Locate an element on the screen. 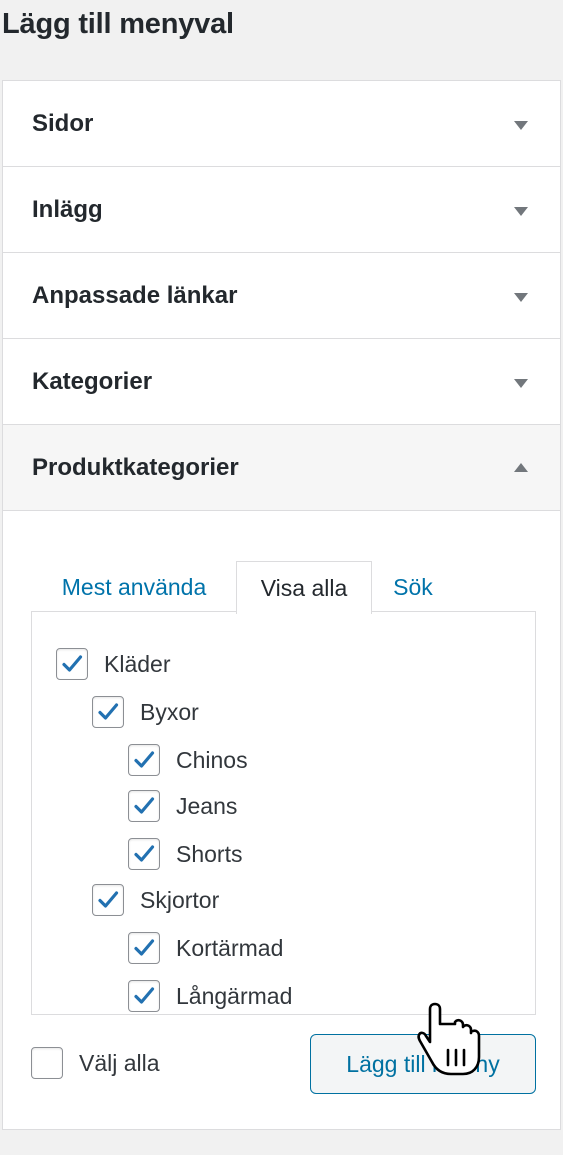  accordion-section-title: Anpassade länkar is located at coordinates (135, 295).